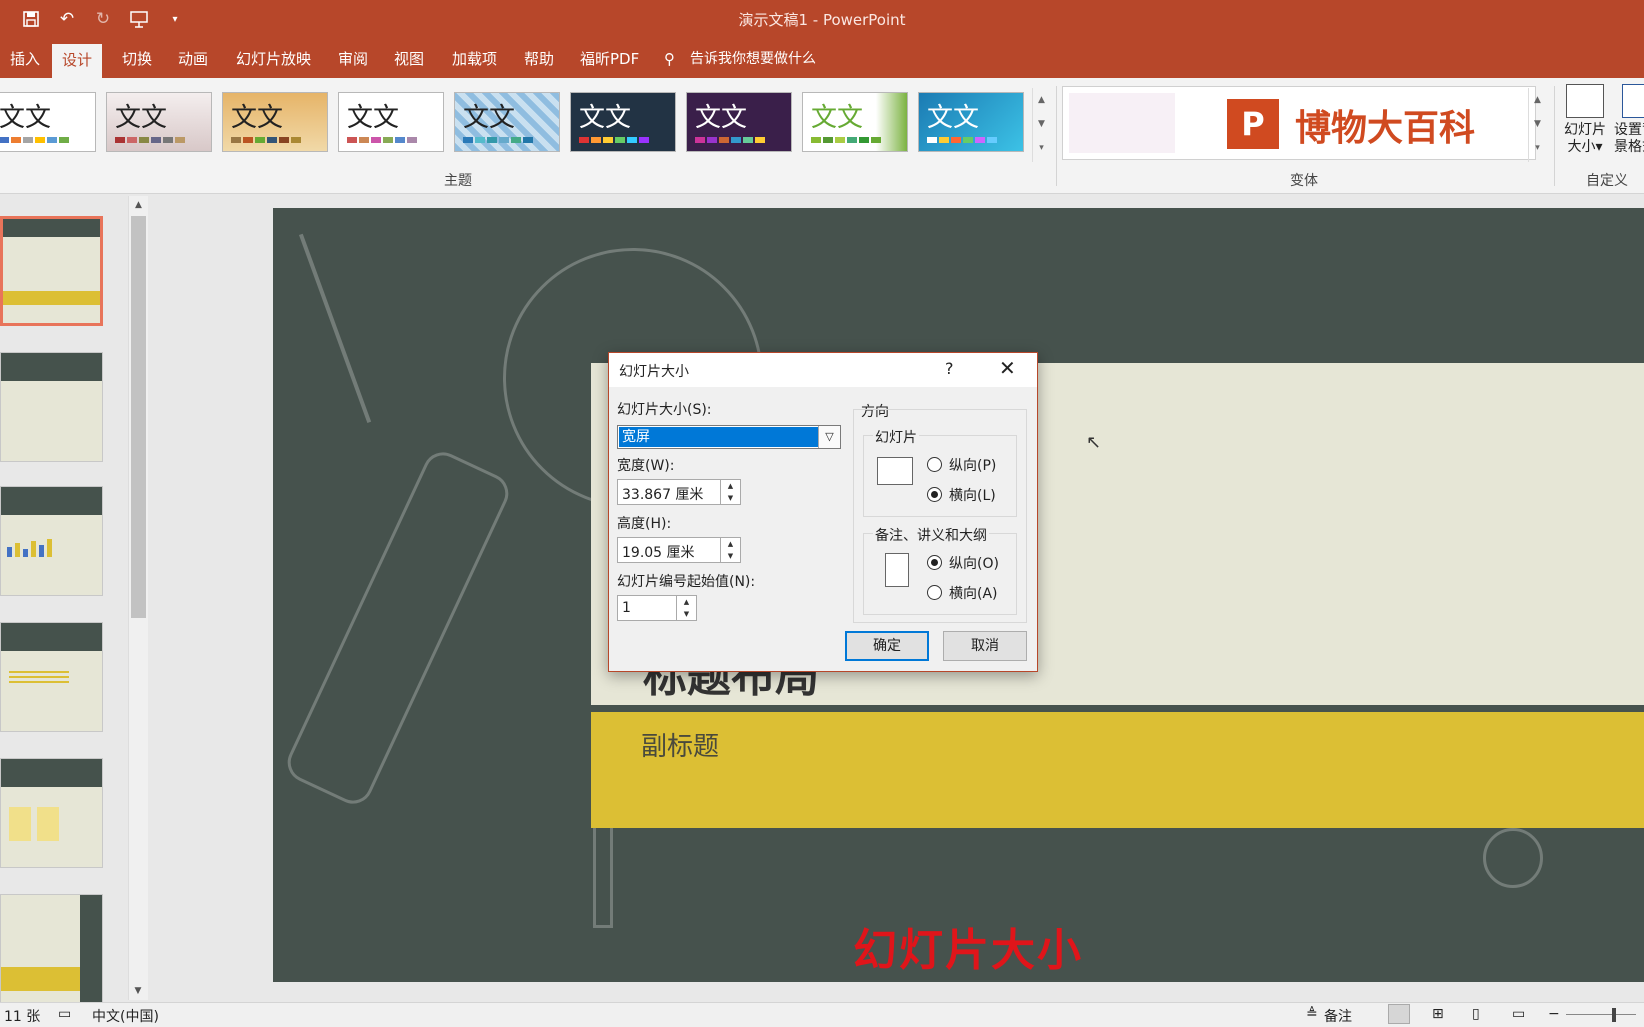 The image size is (1644, 1027). I want to click on notes-toggle: 备注, so click(1338, 1016).